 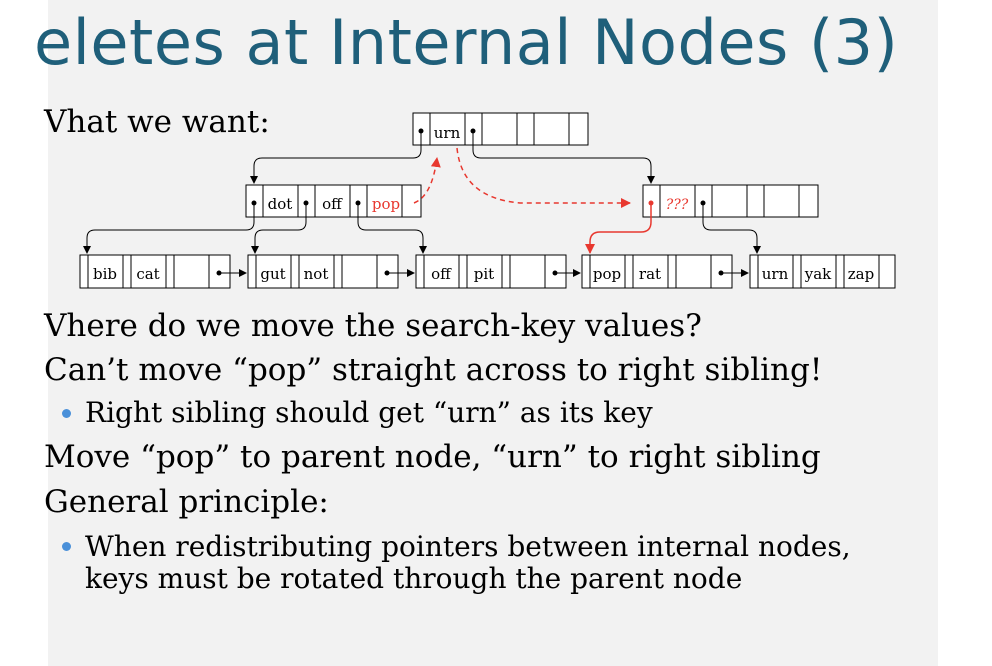 What do you see at coordinates (543, 177) in the screenshot?
I see `urn-to-sibling-arrow` at bounding box center [543, 177].